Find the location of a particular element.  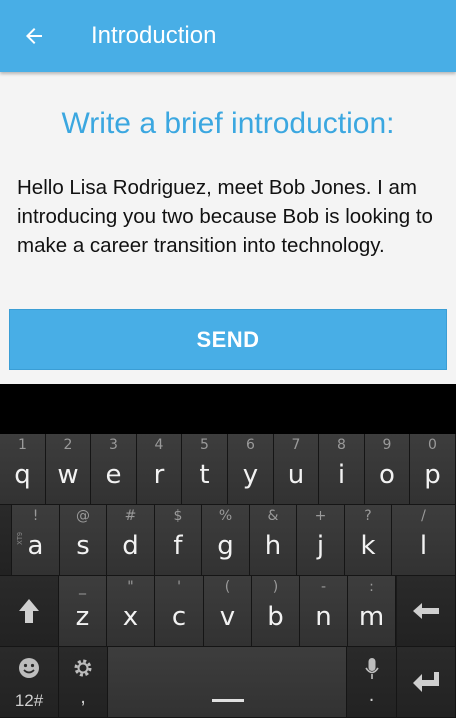

microphone-icon is located at coordinates (371, 668).